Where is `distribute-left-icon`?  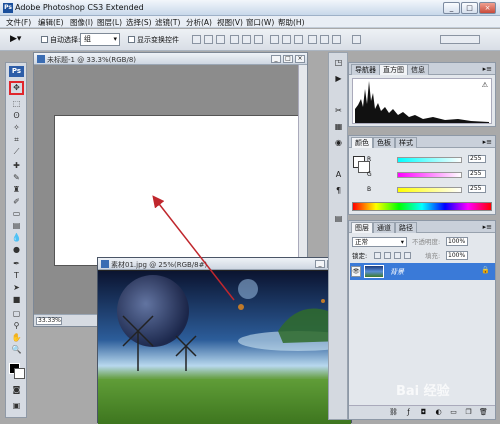 distribute-left-icon is located at coordinates (312, 39).